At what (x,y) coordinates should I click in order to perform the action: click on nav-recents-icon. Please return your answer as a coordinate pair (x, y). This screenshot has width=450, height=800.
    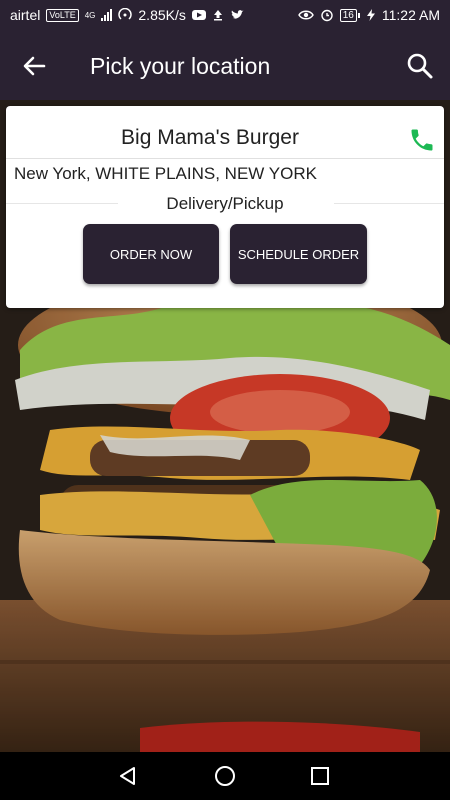
    Looking at the image, I should click on (320, 776).